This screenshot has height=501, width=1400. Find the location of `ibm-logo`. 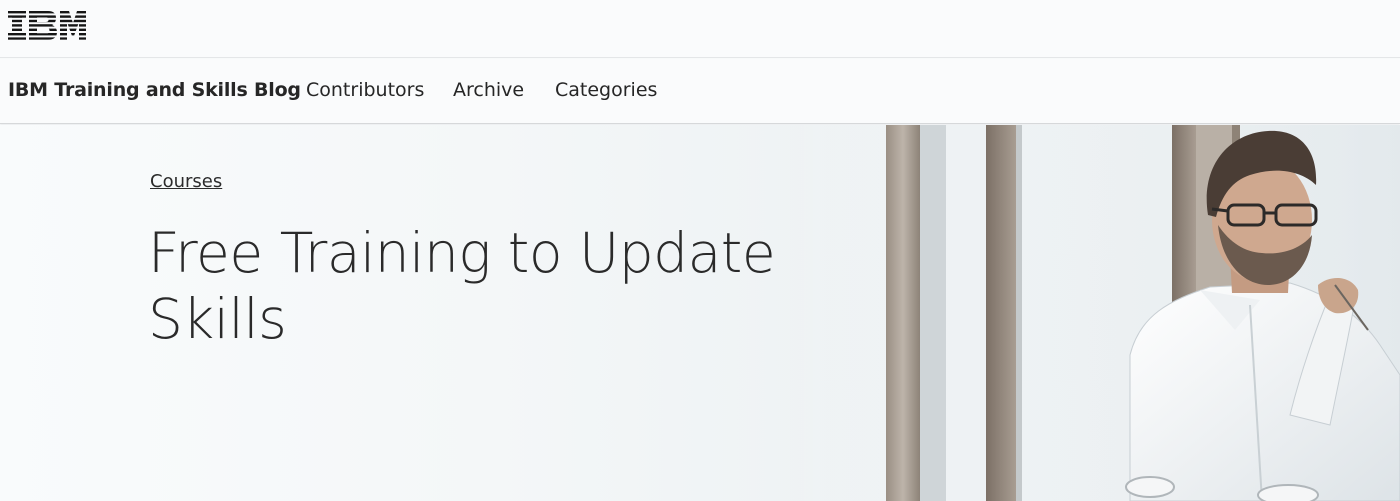

ibm-logo is located at coordinates (47, 26).